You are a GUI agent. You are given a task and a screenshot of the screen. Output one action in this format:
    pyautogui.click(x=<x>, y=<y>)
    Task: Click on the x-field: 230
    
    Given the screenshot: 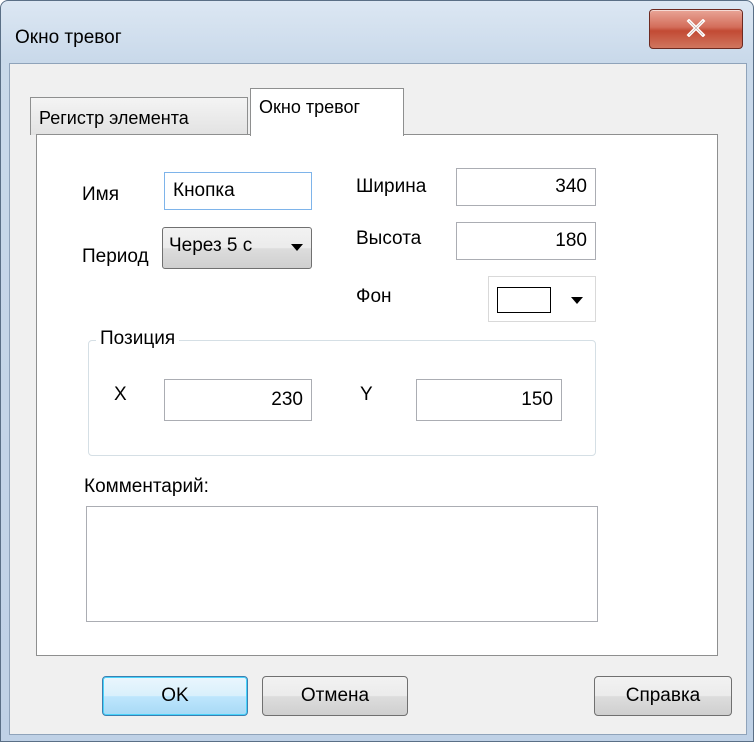 What is the action you would take?
    pyautogui.click(x=238, y=400)
    